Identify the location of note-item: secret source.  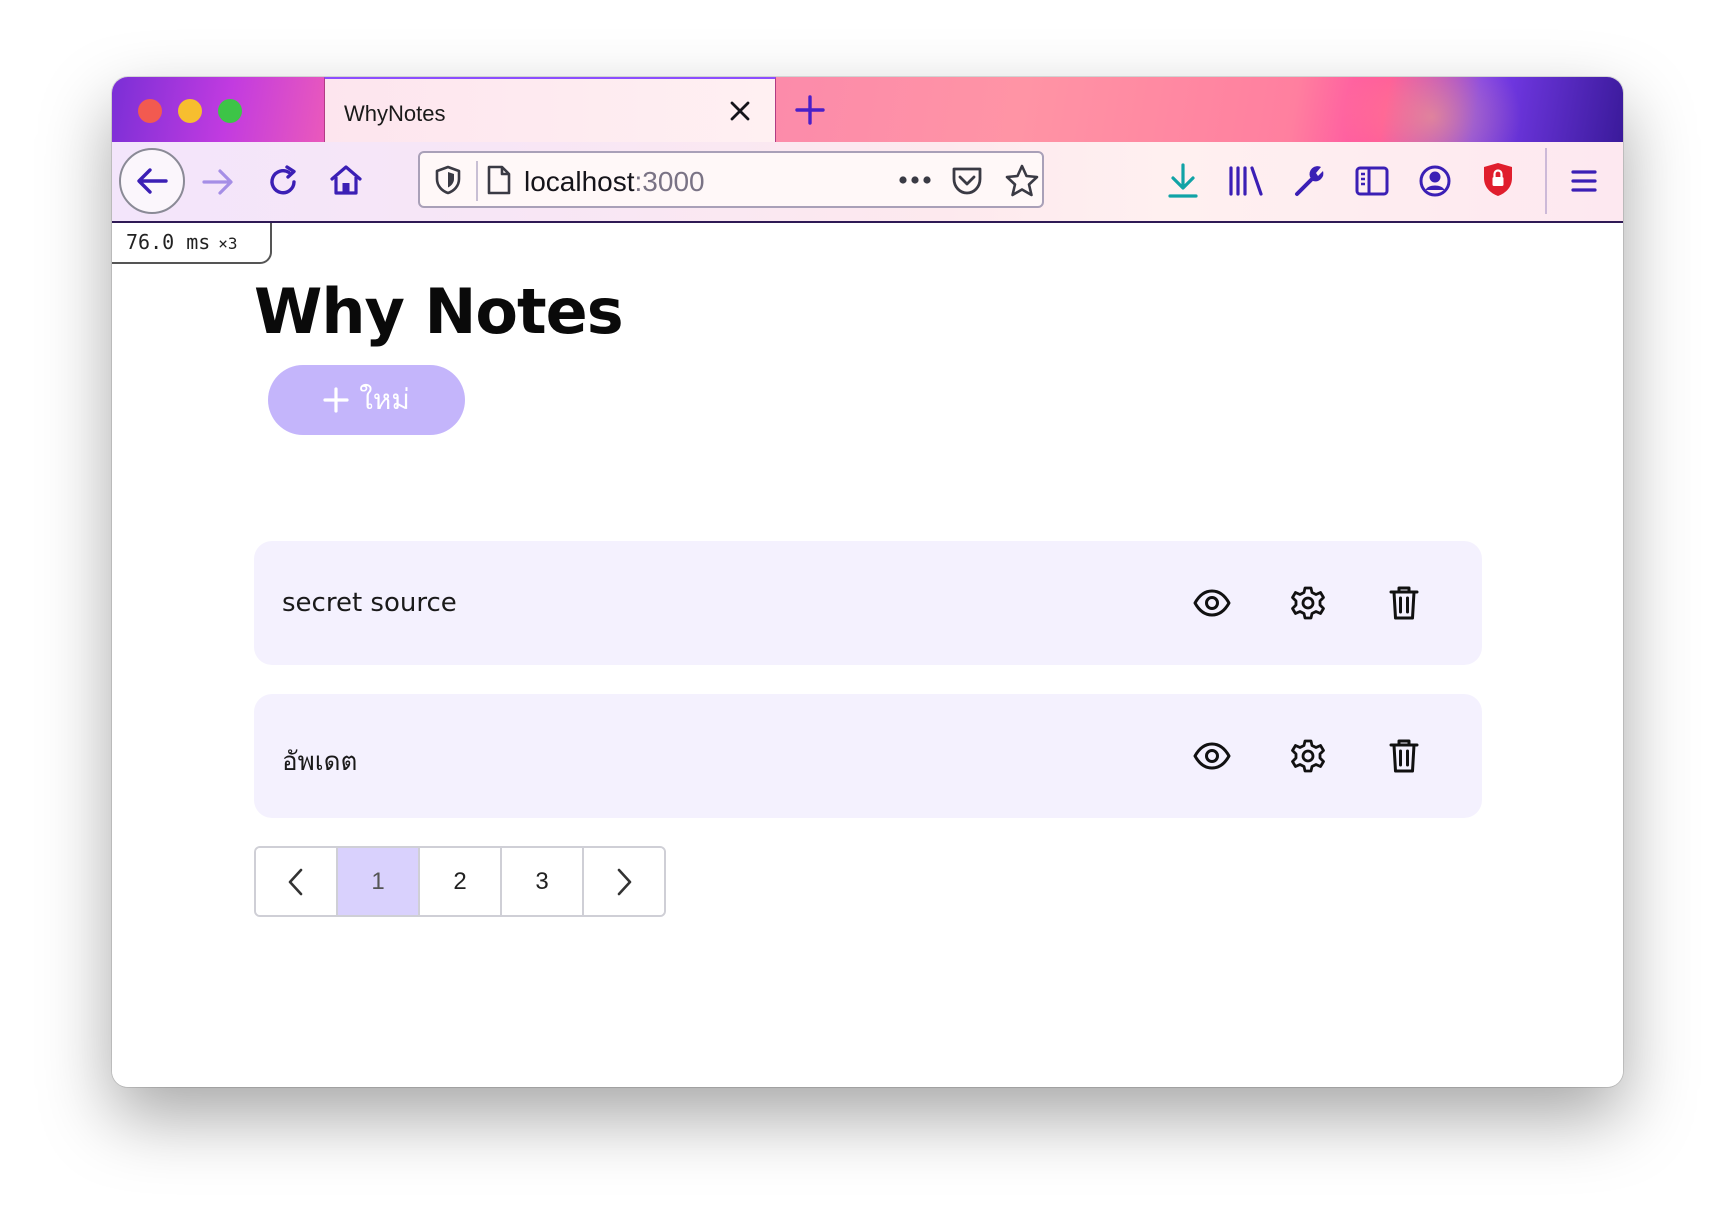
(868, 603).